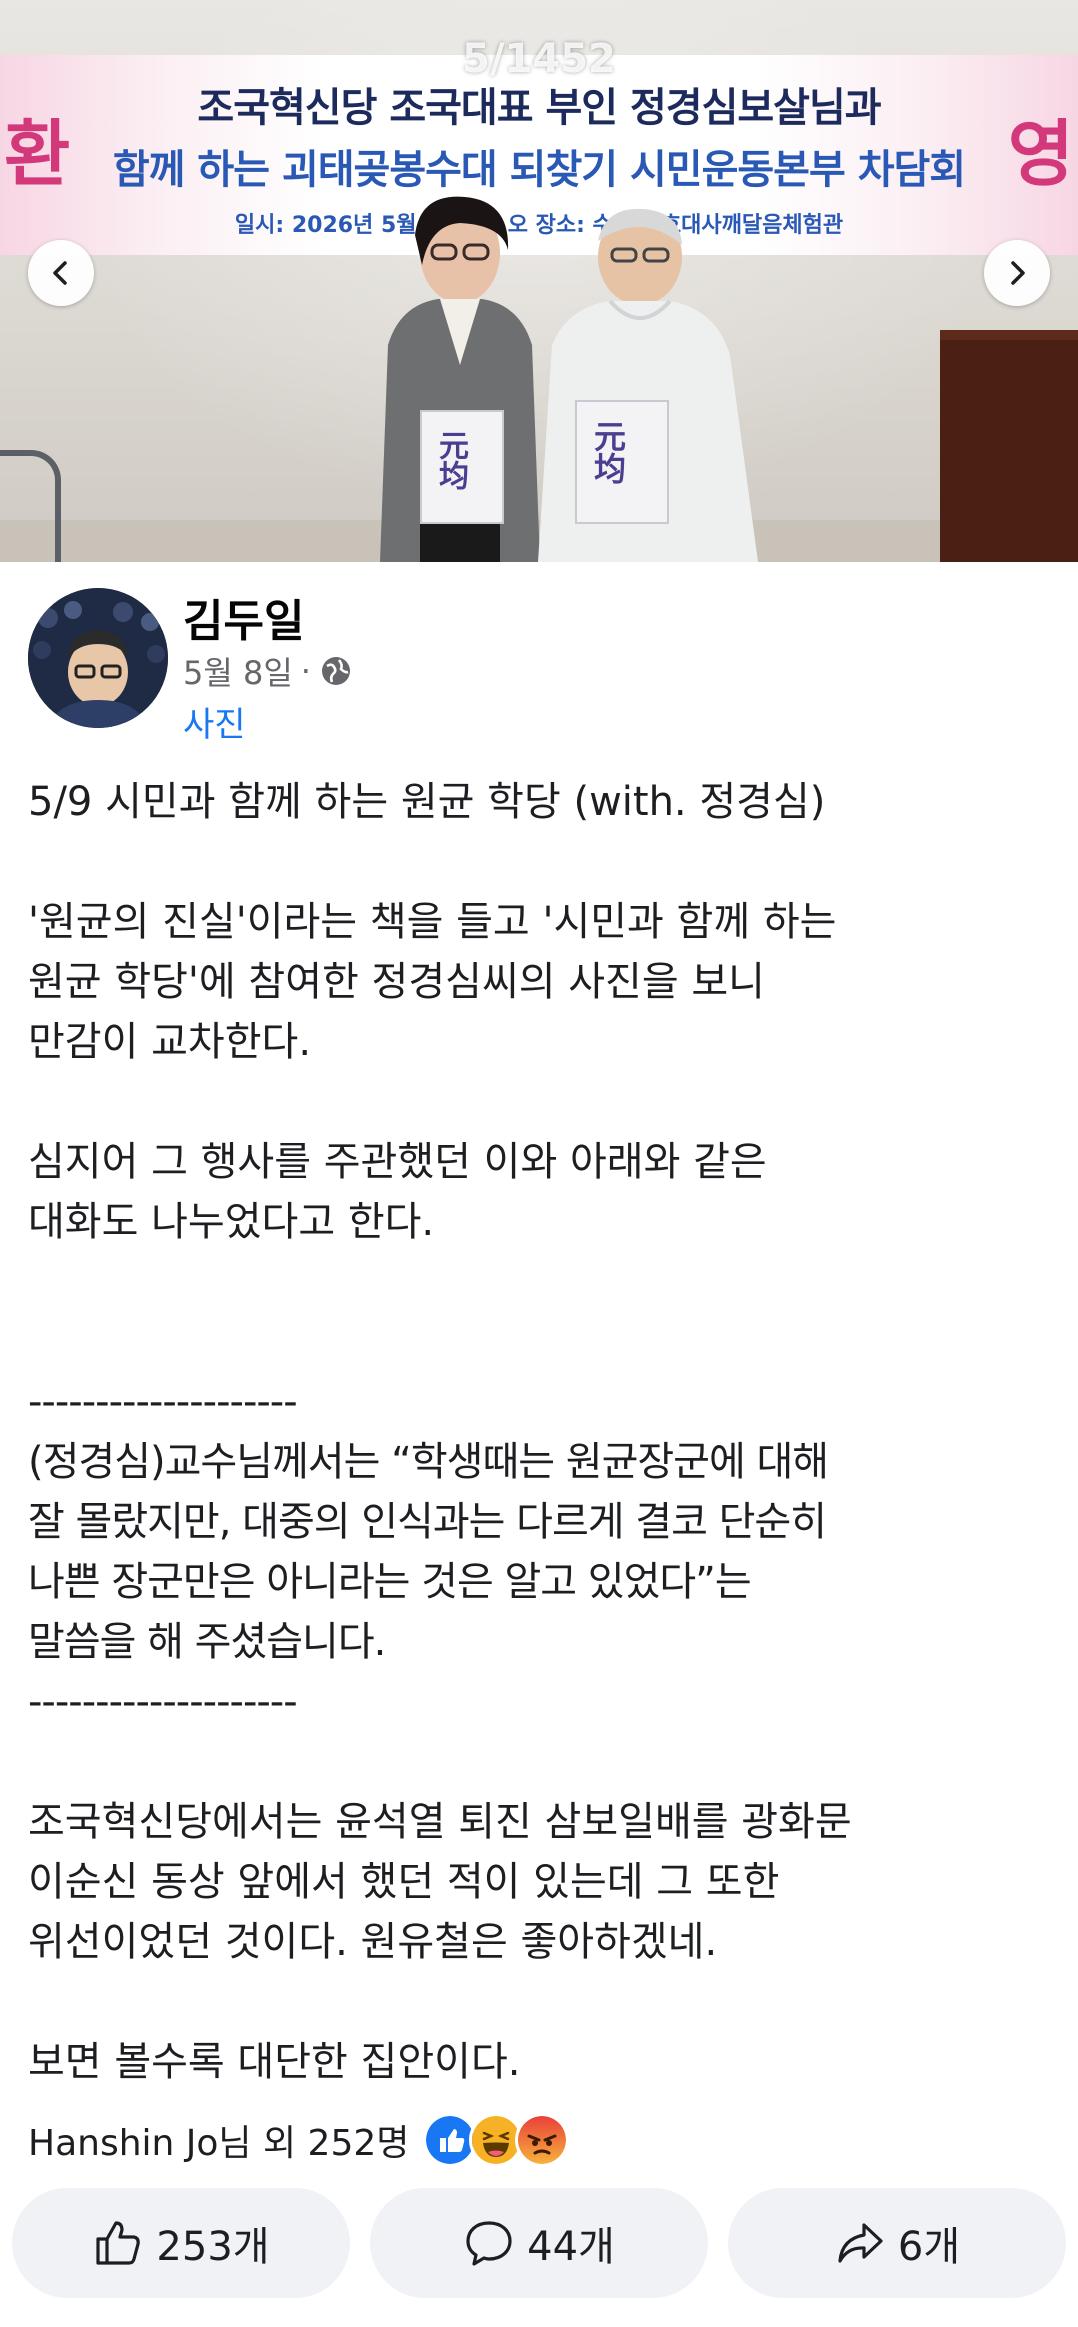 The height and width of the screenshot is (2327, 1078). What do you see at coordinates (608, 452) in the screenshot?
I see `book-right-title: 元均` at bounding box center [608, 452].